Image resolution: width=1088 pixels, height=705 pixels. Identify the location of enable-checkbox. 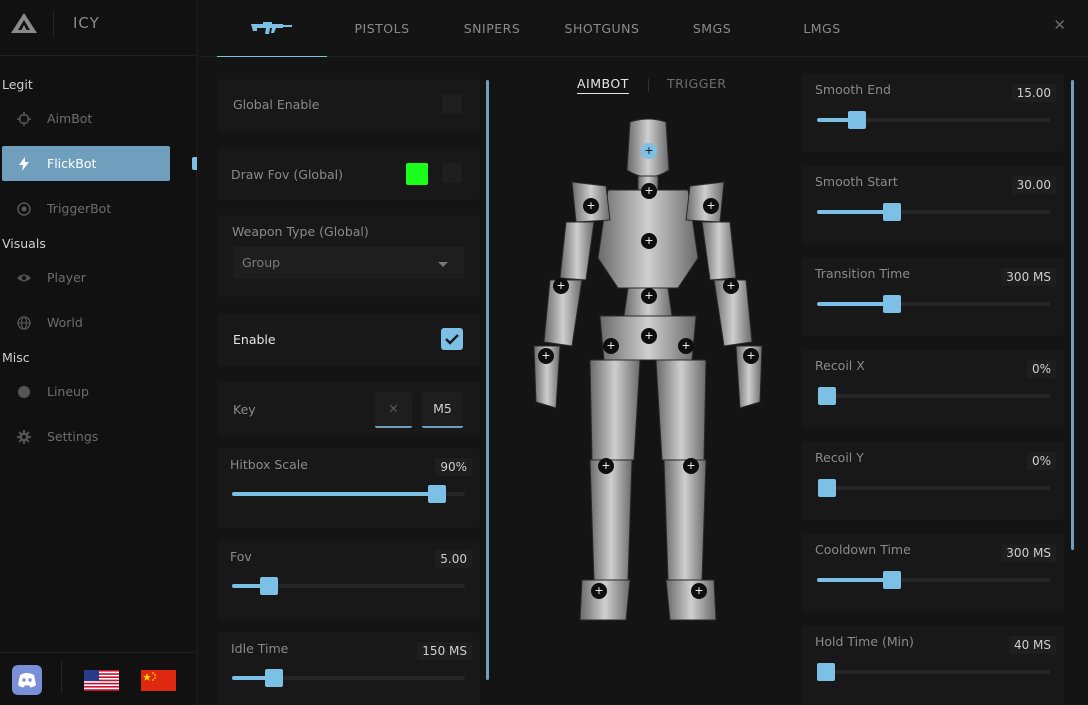
(452, 339).